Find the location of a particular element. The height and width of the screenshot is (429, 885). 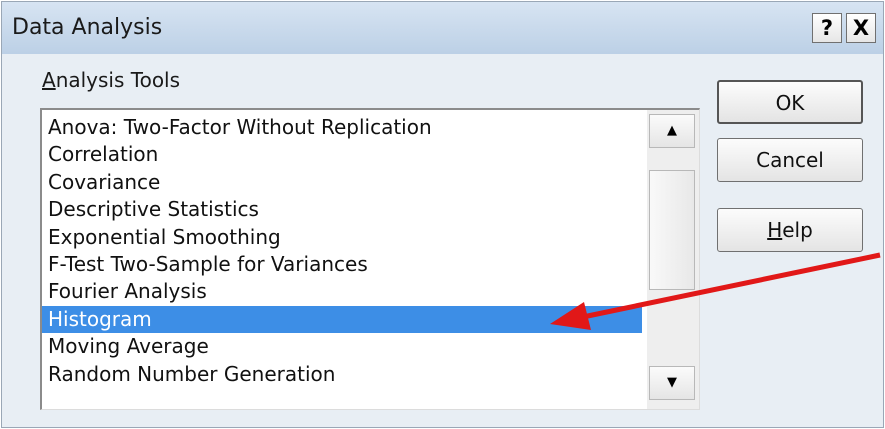

scroll-down-icon: ▼ is located at coordinates (672, 382).